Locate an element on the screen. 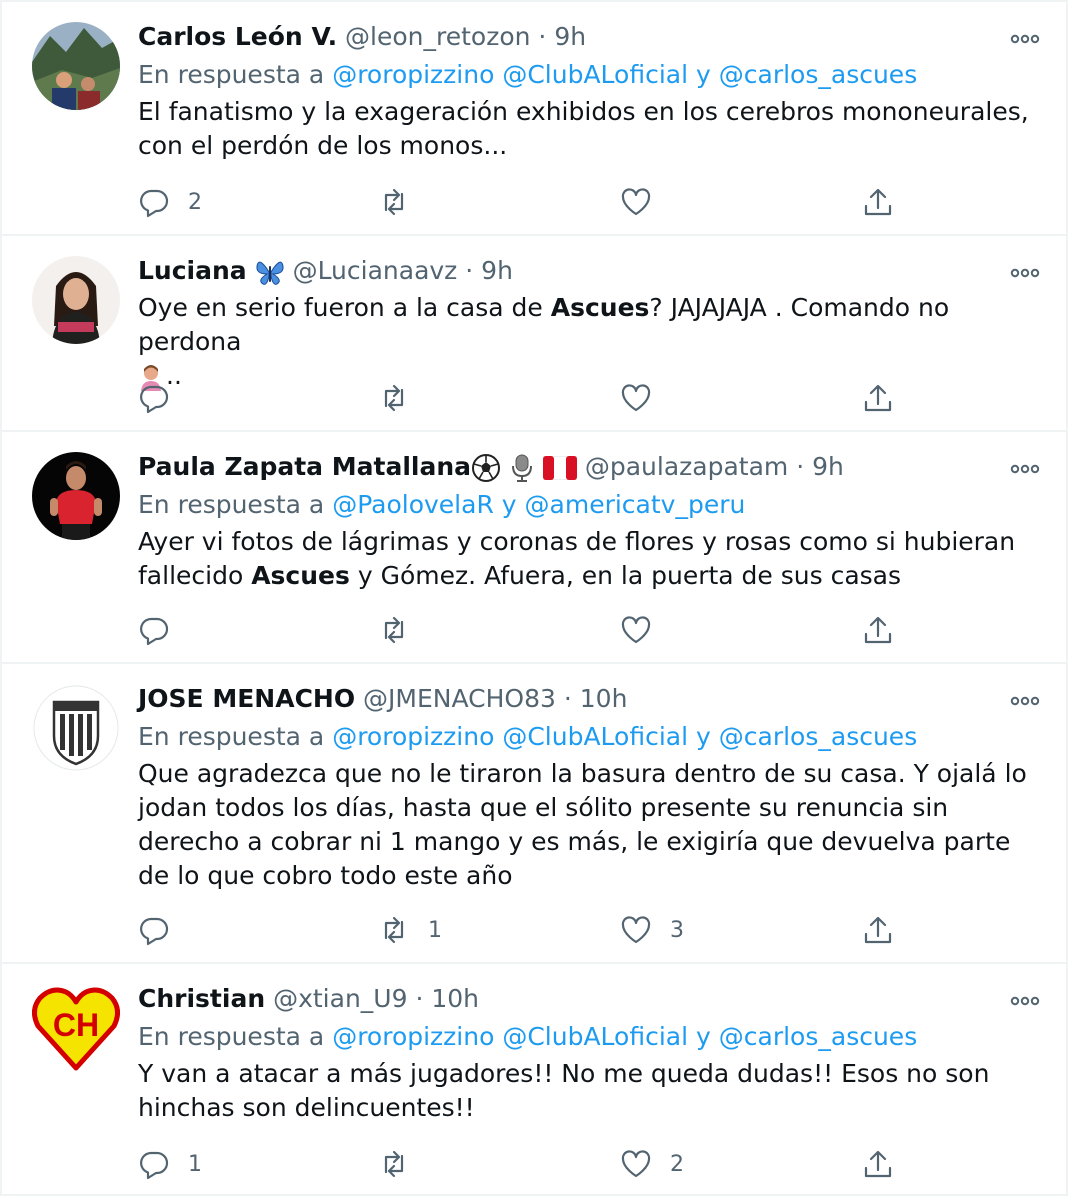 Image resolution: width=1072 pixels, height=1200 pixels. tweet-text-part: Oye en serio fueron a la casa de is located at coordinates (344, 307).